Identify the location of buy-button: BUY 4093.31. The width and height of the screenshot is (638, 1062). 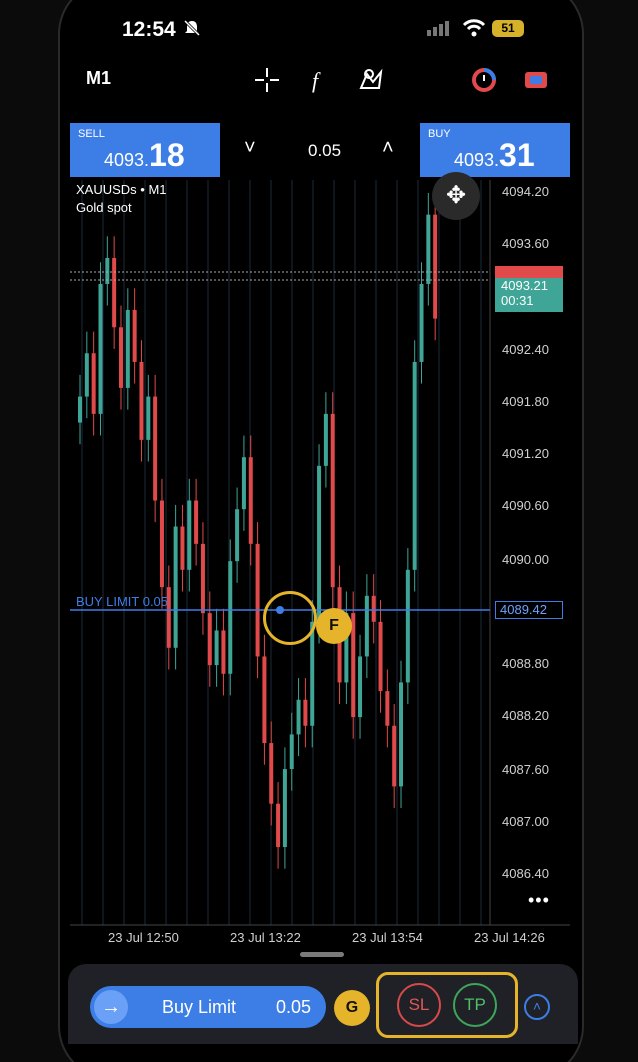
(495, 150).